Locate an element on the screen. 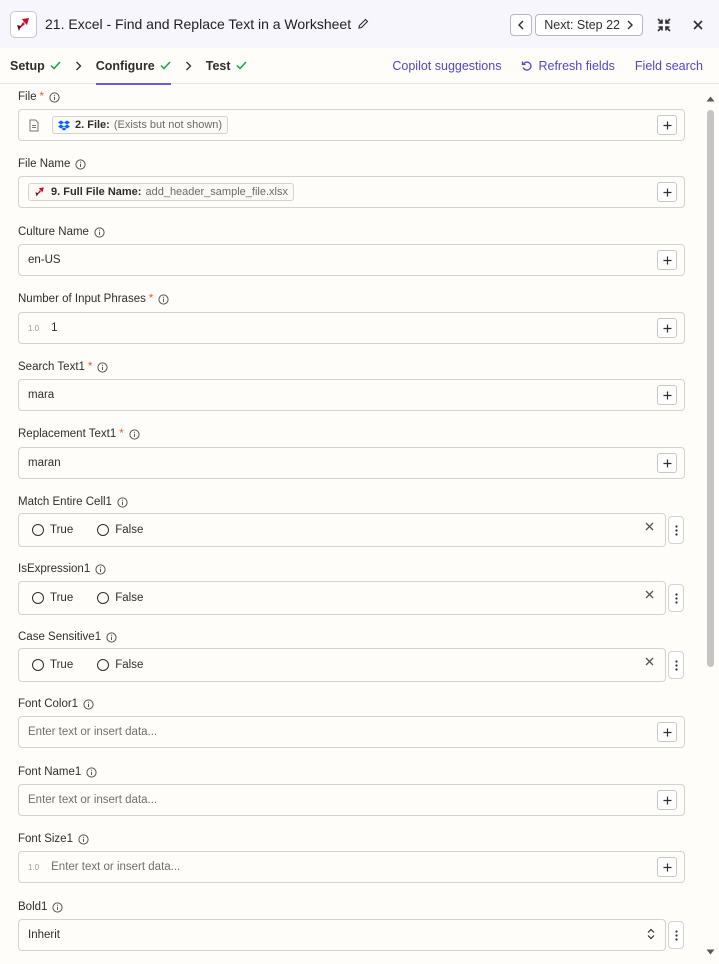 The width and height of the screenshot is (719, 964). app-logo-icon is located at coordinates (39, 192).